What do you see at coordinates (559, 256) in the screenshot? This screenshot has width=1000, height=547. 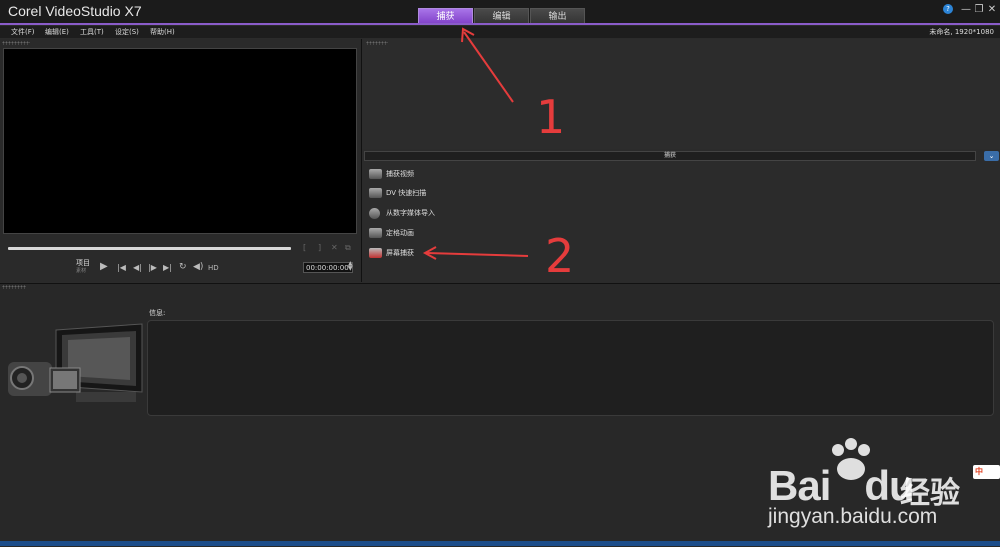 I see `annotation-number-2: 2` at bounding box center [559, 256].